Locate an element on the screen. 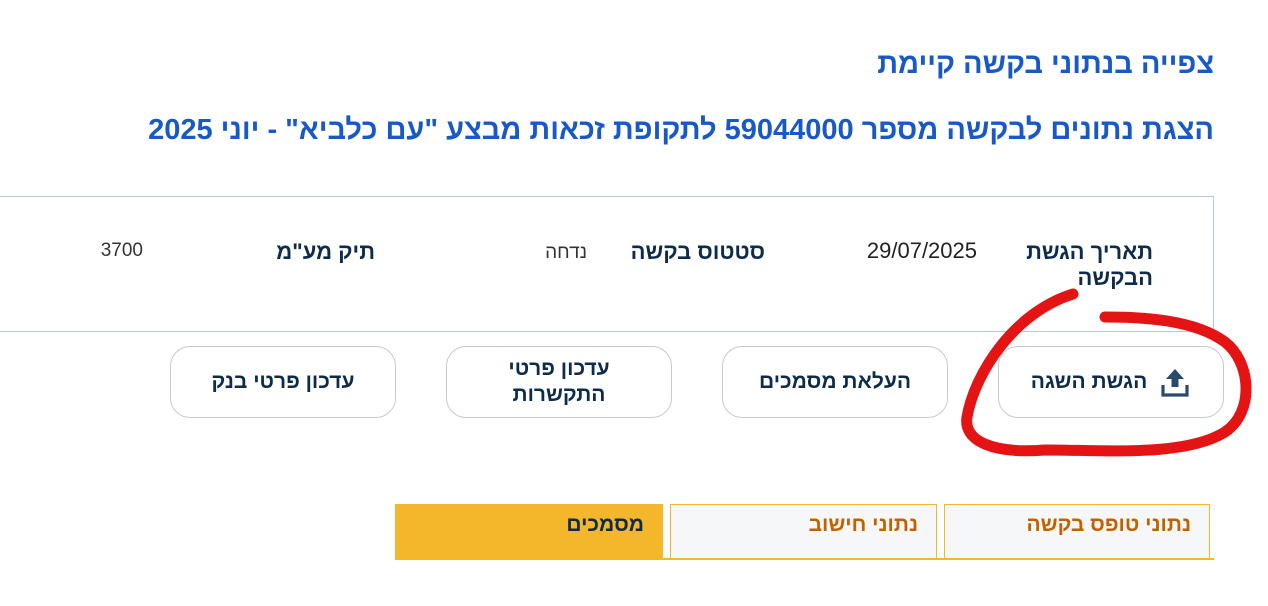 The image size is (1268, 606). submit-objection-button: הגשת השגה is located at coordinates (1111, 382).